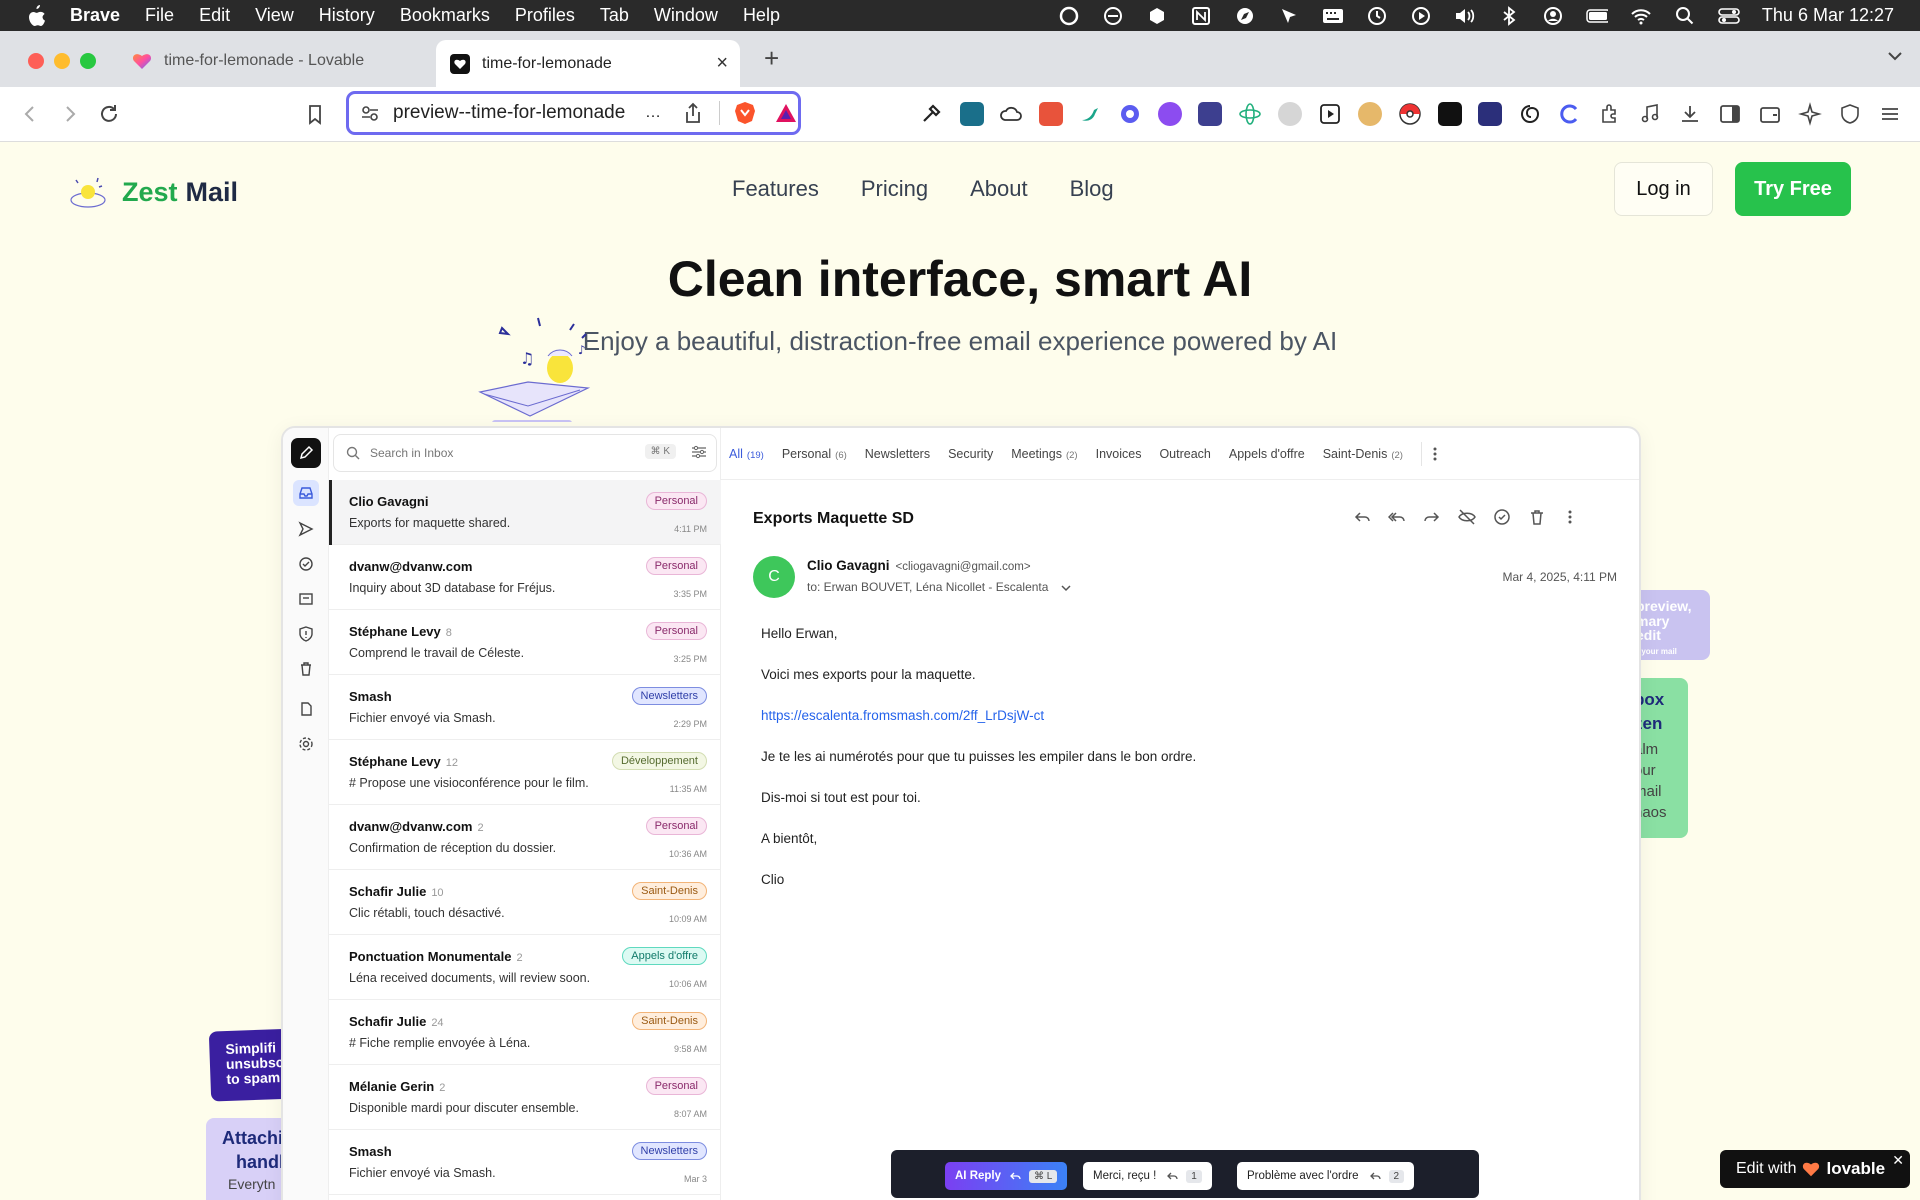 The width and height of the screenshot is (1920, 1200). What do you see at coordinates (1011, 114) in the screenshot?
I see `cloud-extension-icon` at bounding box center [1011, 114].